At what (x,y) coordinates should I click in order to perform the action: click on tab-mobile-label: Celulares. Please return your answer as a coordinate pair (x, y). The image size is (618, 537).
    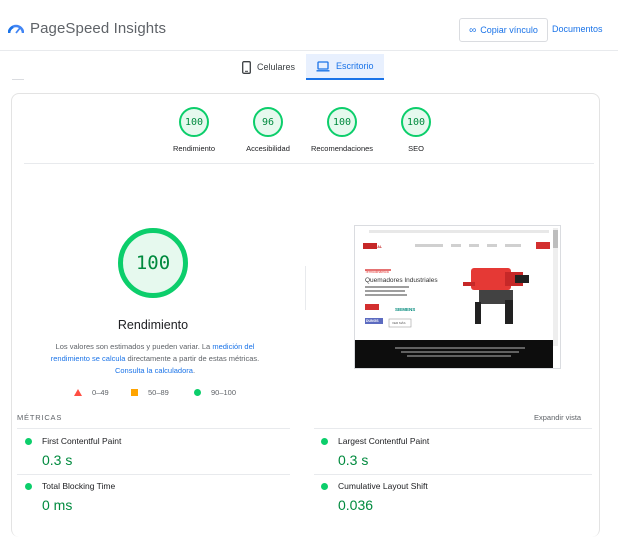
    Looking at the image, I should click on (276, 67).